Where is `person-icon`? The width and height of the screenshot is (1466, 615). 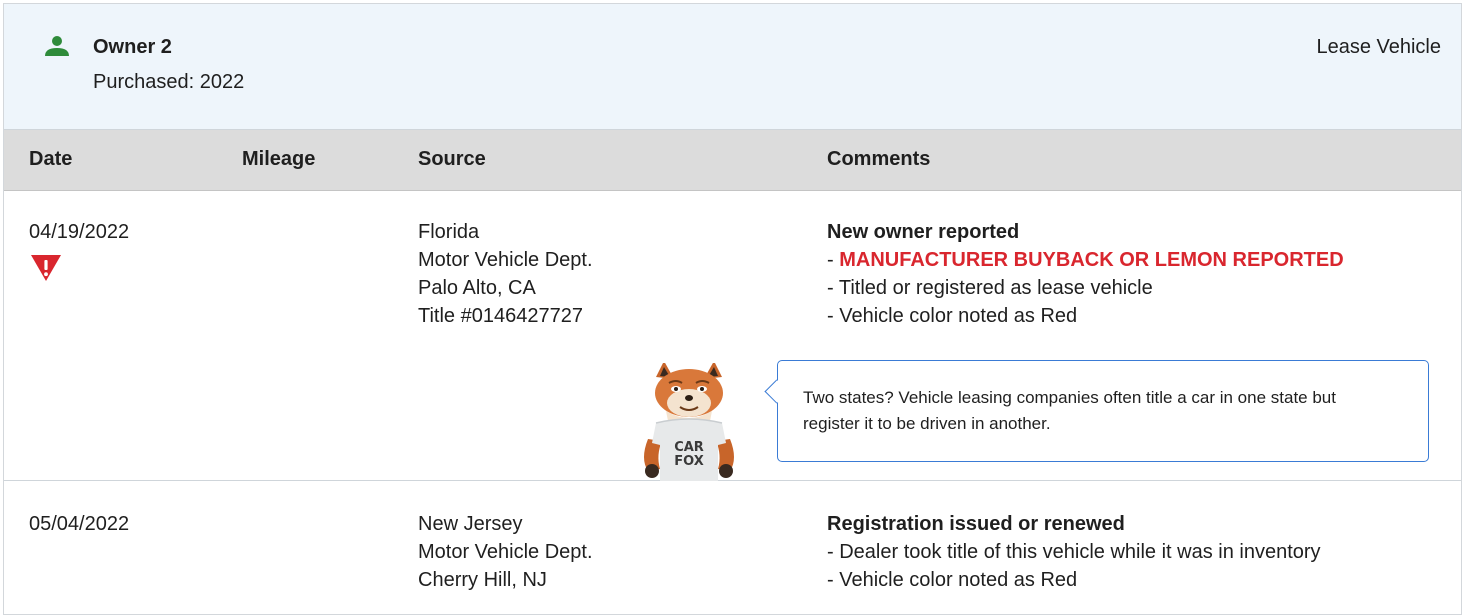 person-icon is located at coordinates (57, 46).